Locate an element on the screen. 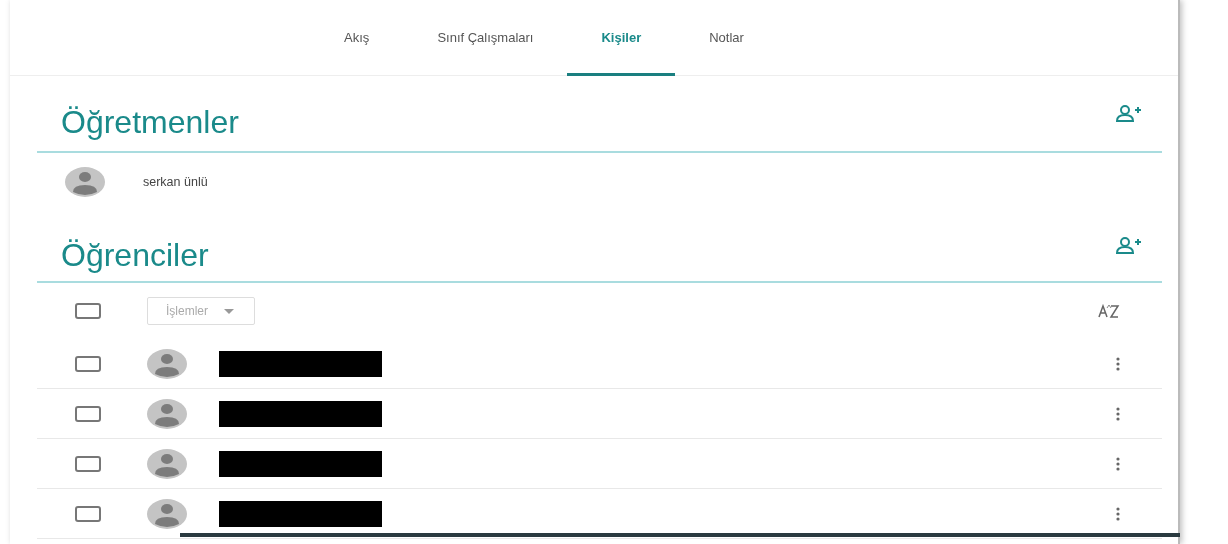  tab: Kişiler is located at coordinates (621, 48).